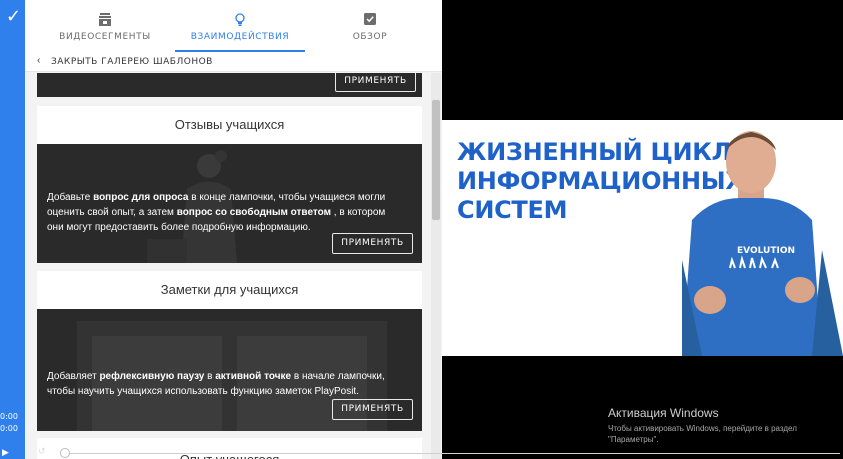  Describe the element at coordinates (12, 229) in the screenshot. I see `player-sidebar: ✓ 0:00 0:00` at that location.